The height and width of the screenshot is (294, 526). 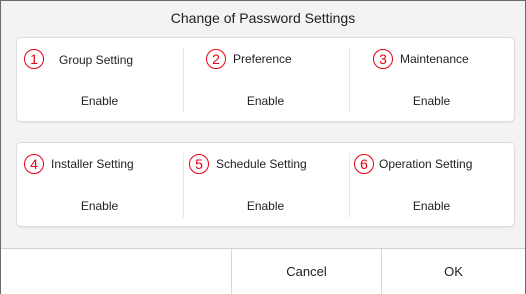 I want to click on dialog-title: Change of Password Settings, so click(x=263, y=18).